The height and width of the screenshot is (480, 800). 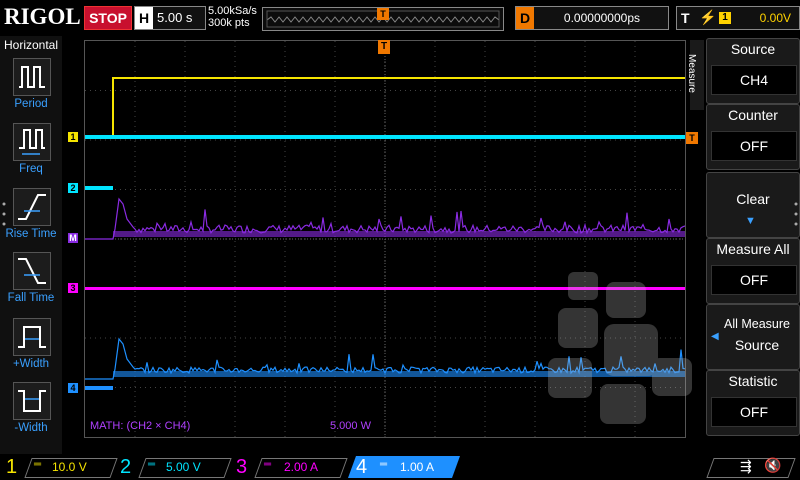 What do you see at coordinates (31, 428) in the screenshot?
I see `negative-width-label: -Width` at bounding box center [31, 428].